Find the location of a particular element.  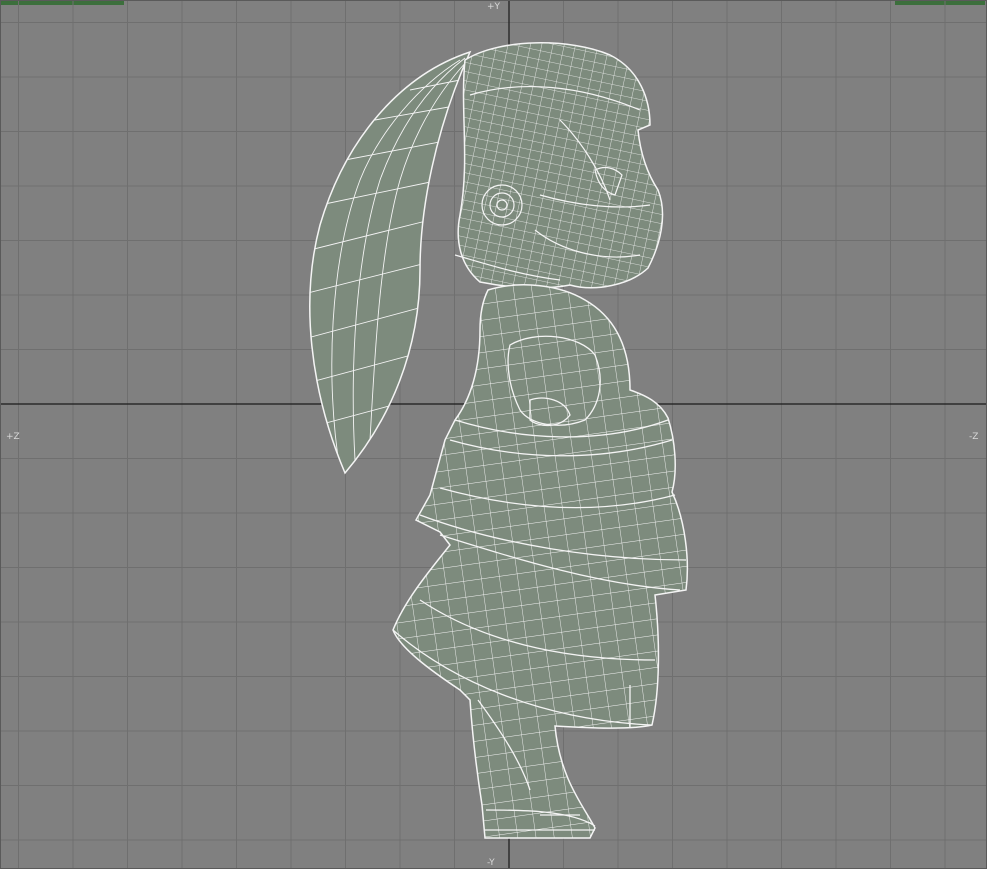

hair-mesh is located at coordinates (386, 262).